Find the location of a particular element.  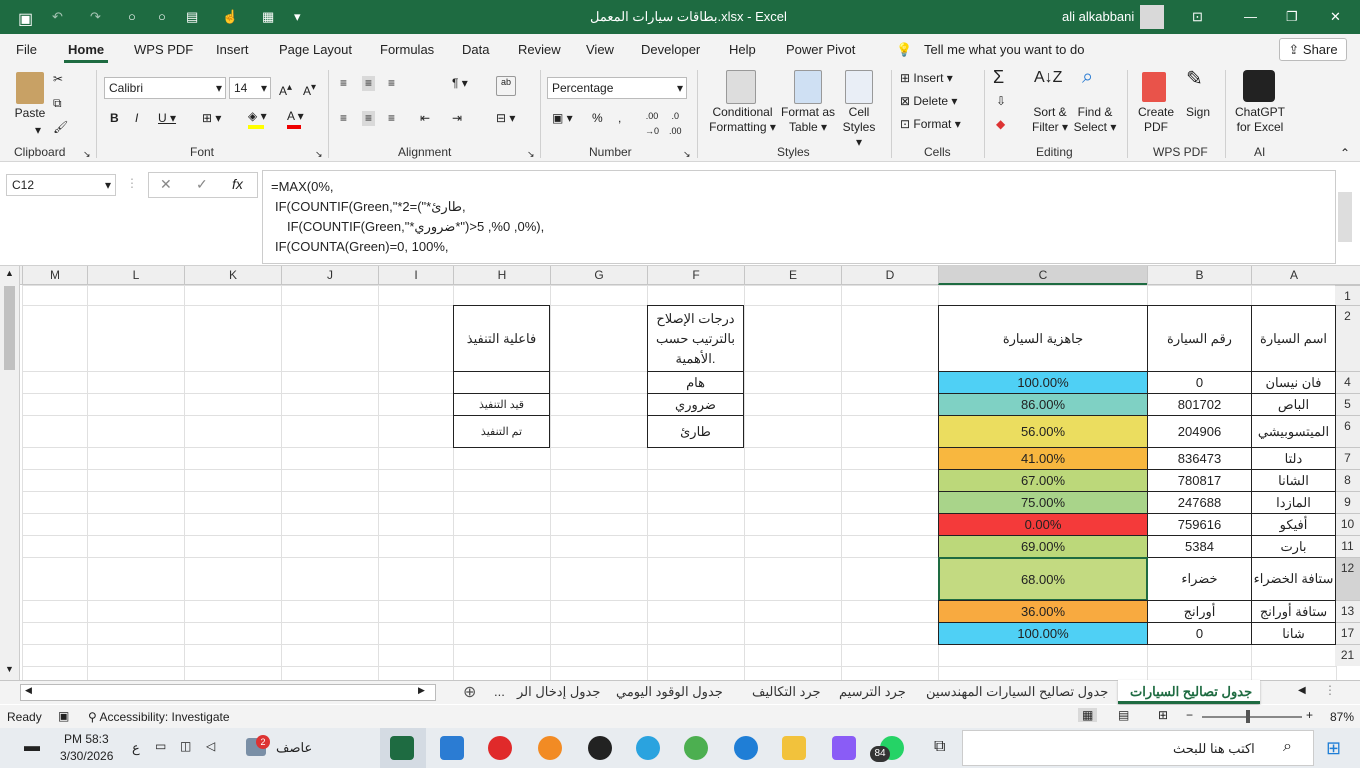

col-header-m: M is located at coordinates (54, 275).